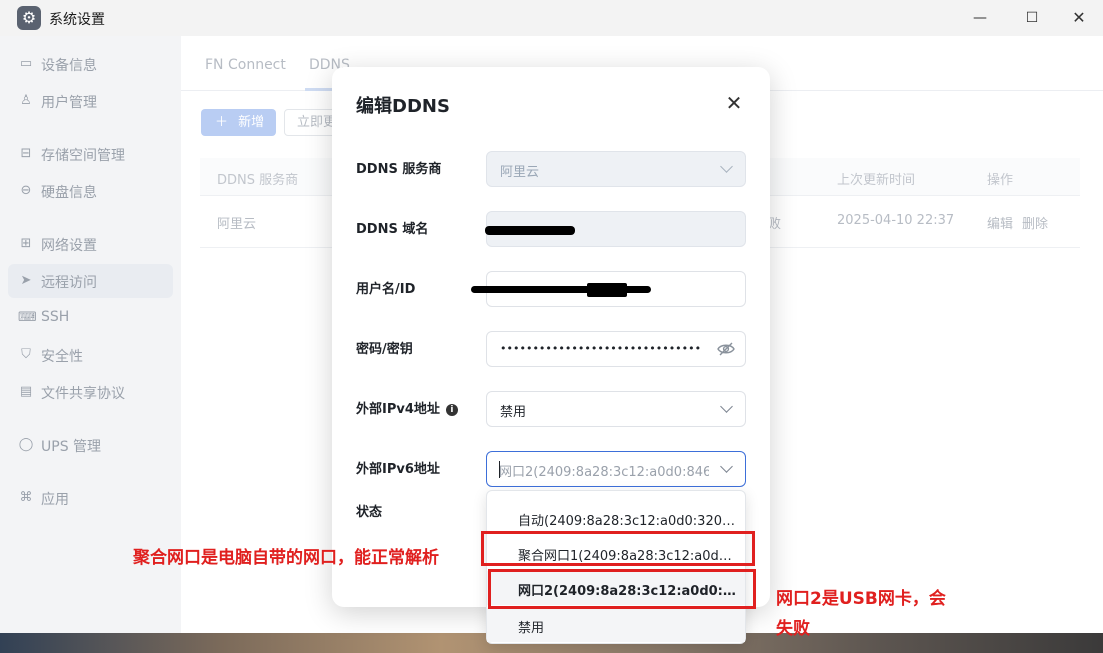 The height and width of the screenshot is (653, 1103). What do you see at coordinates (26, 153) in the screenshot?
I see `storage-icon: ⊟` at bounding box center [26, 153].